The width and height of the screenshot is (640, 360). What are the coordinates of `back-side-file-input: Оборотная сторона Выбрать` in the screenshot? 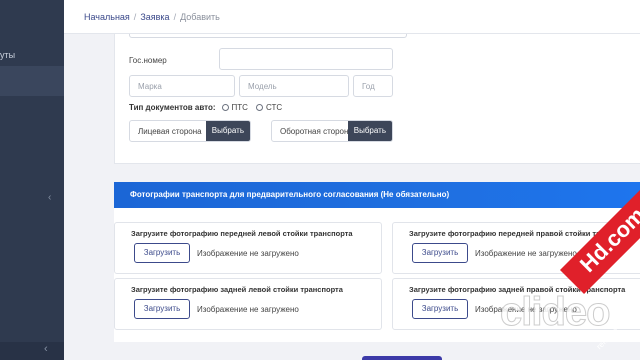 It's located at (332, 131).